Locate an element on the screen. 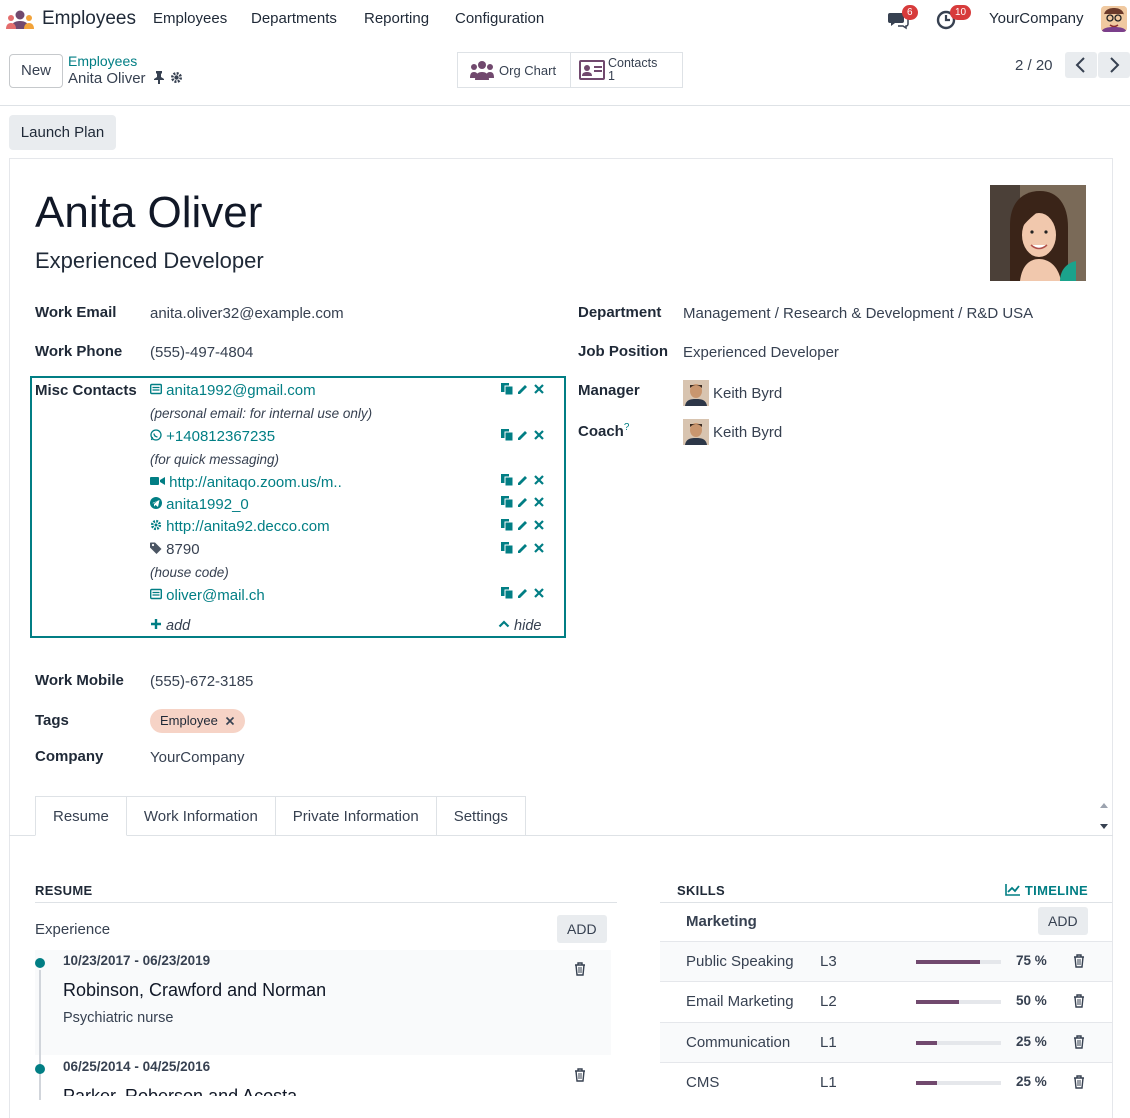 This screenshot has width=1130, height=1118. gear-icon is located at coordinates (176, 77).